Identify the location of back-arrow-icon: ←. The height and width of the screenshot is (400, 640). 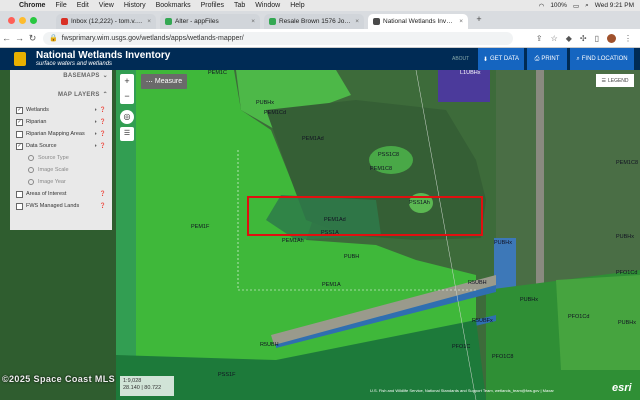
(6, 38).